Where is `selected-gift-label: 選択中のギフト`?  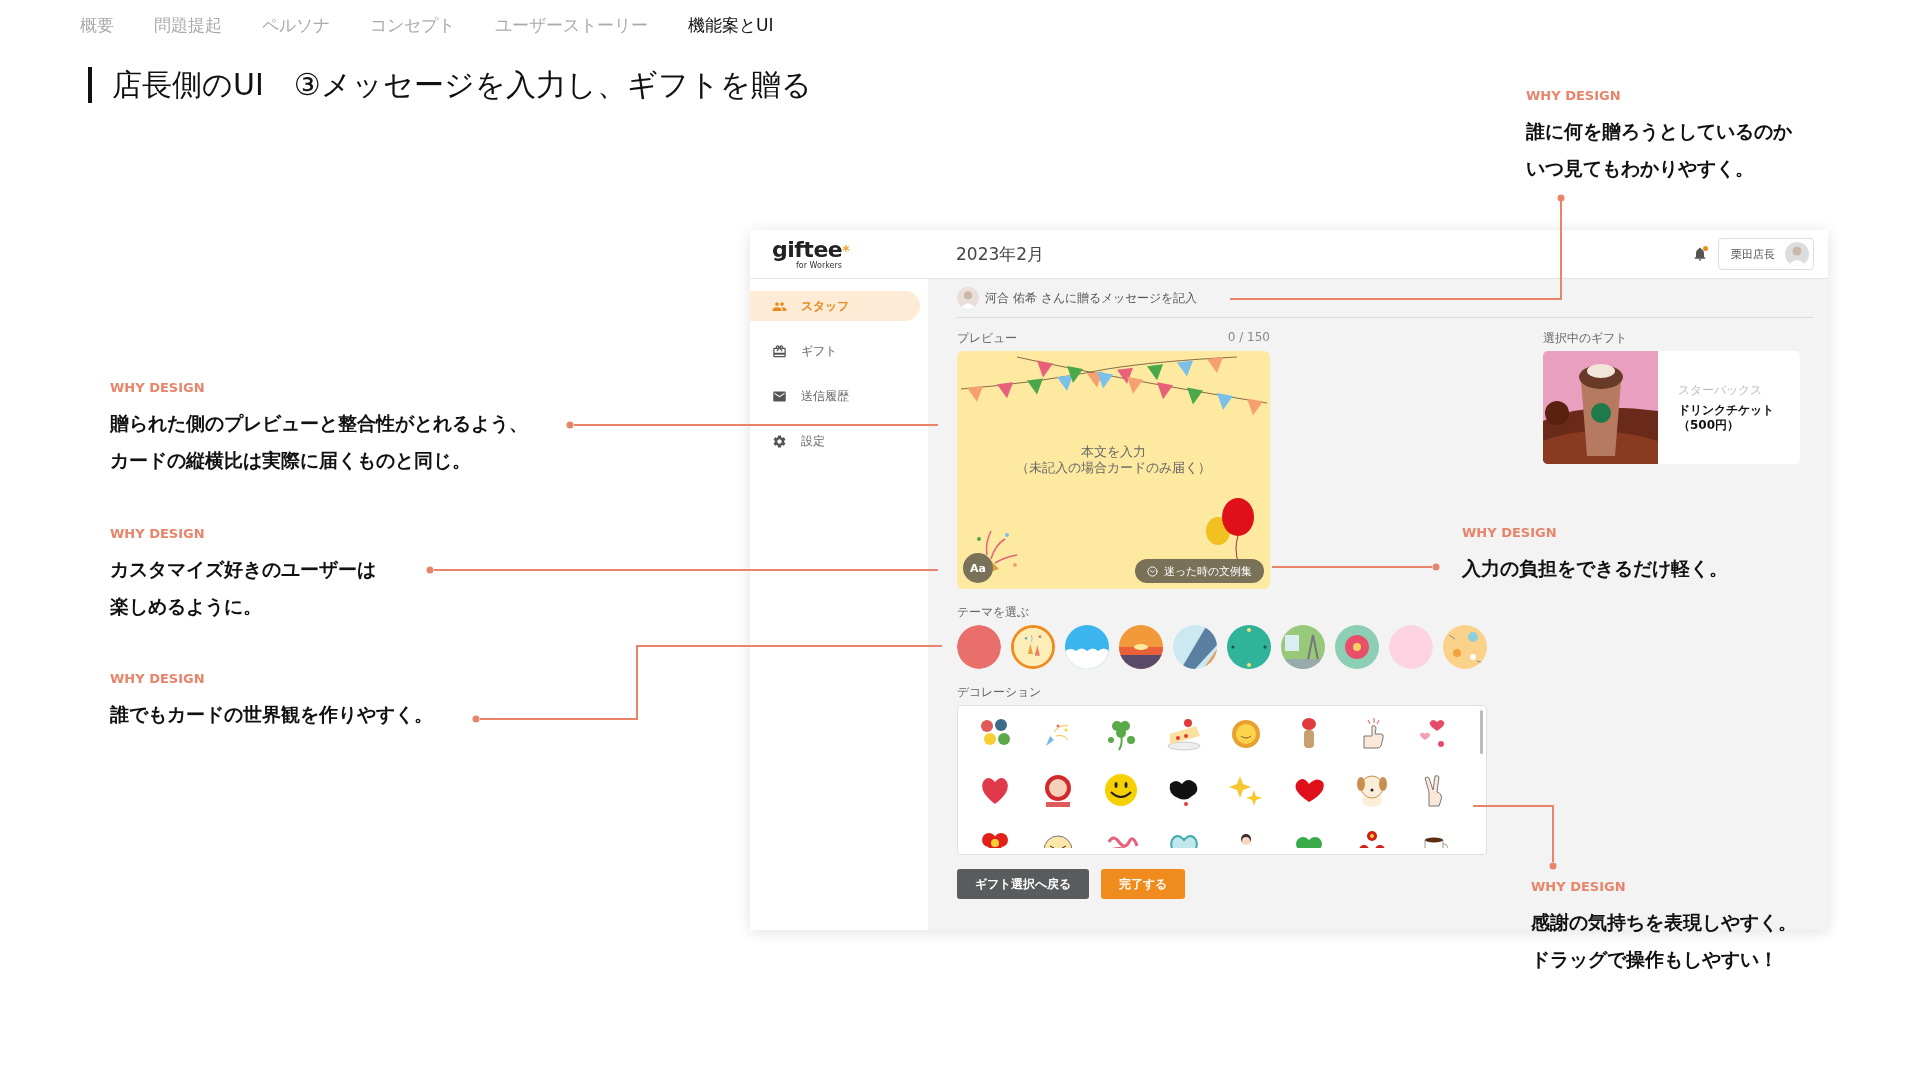
selected-gift-label: 選択中のギフト is located at coordinates (1585, 338).